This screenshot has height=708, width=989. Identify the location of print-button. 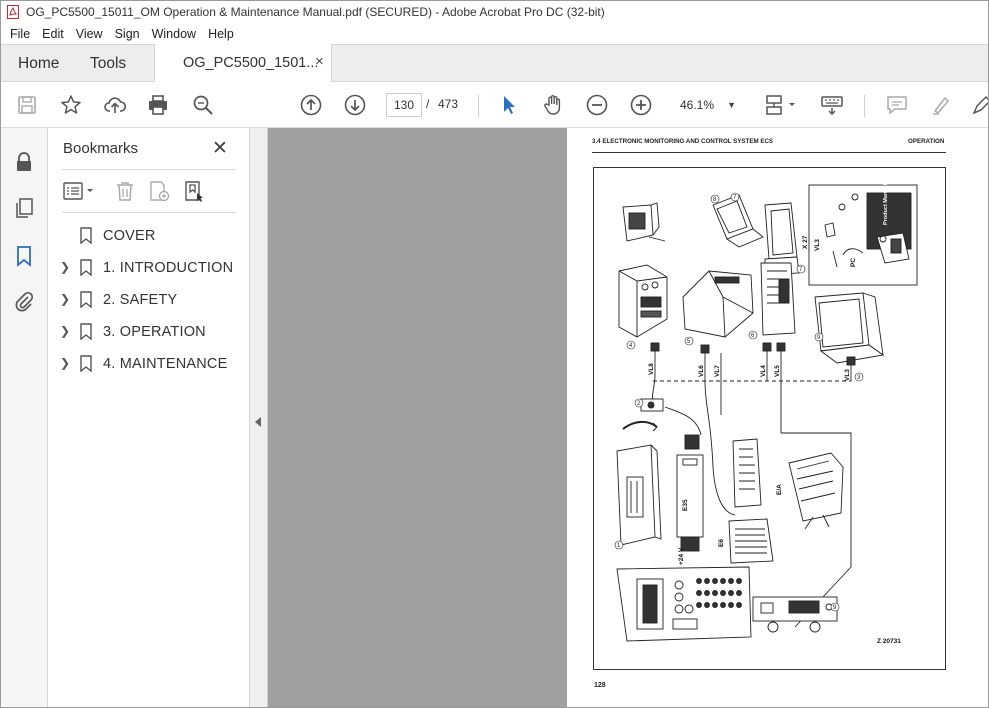
(158, 105).